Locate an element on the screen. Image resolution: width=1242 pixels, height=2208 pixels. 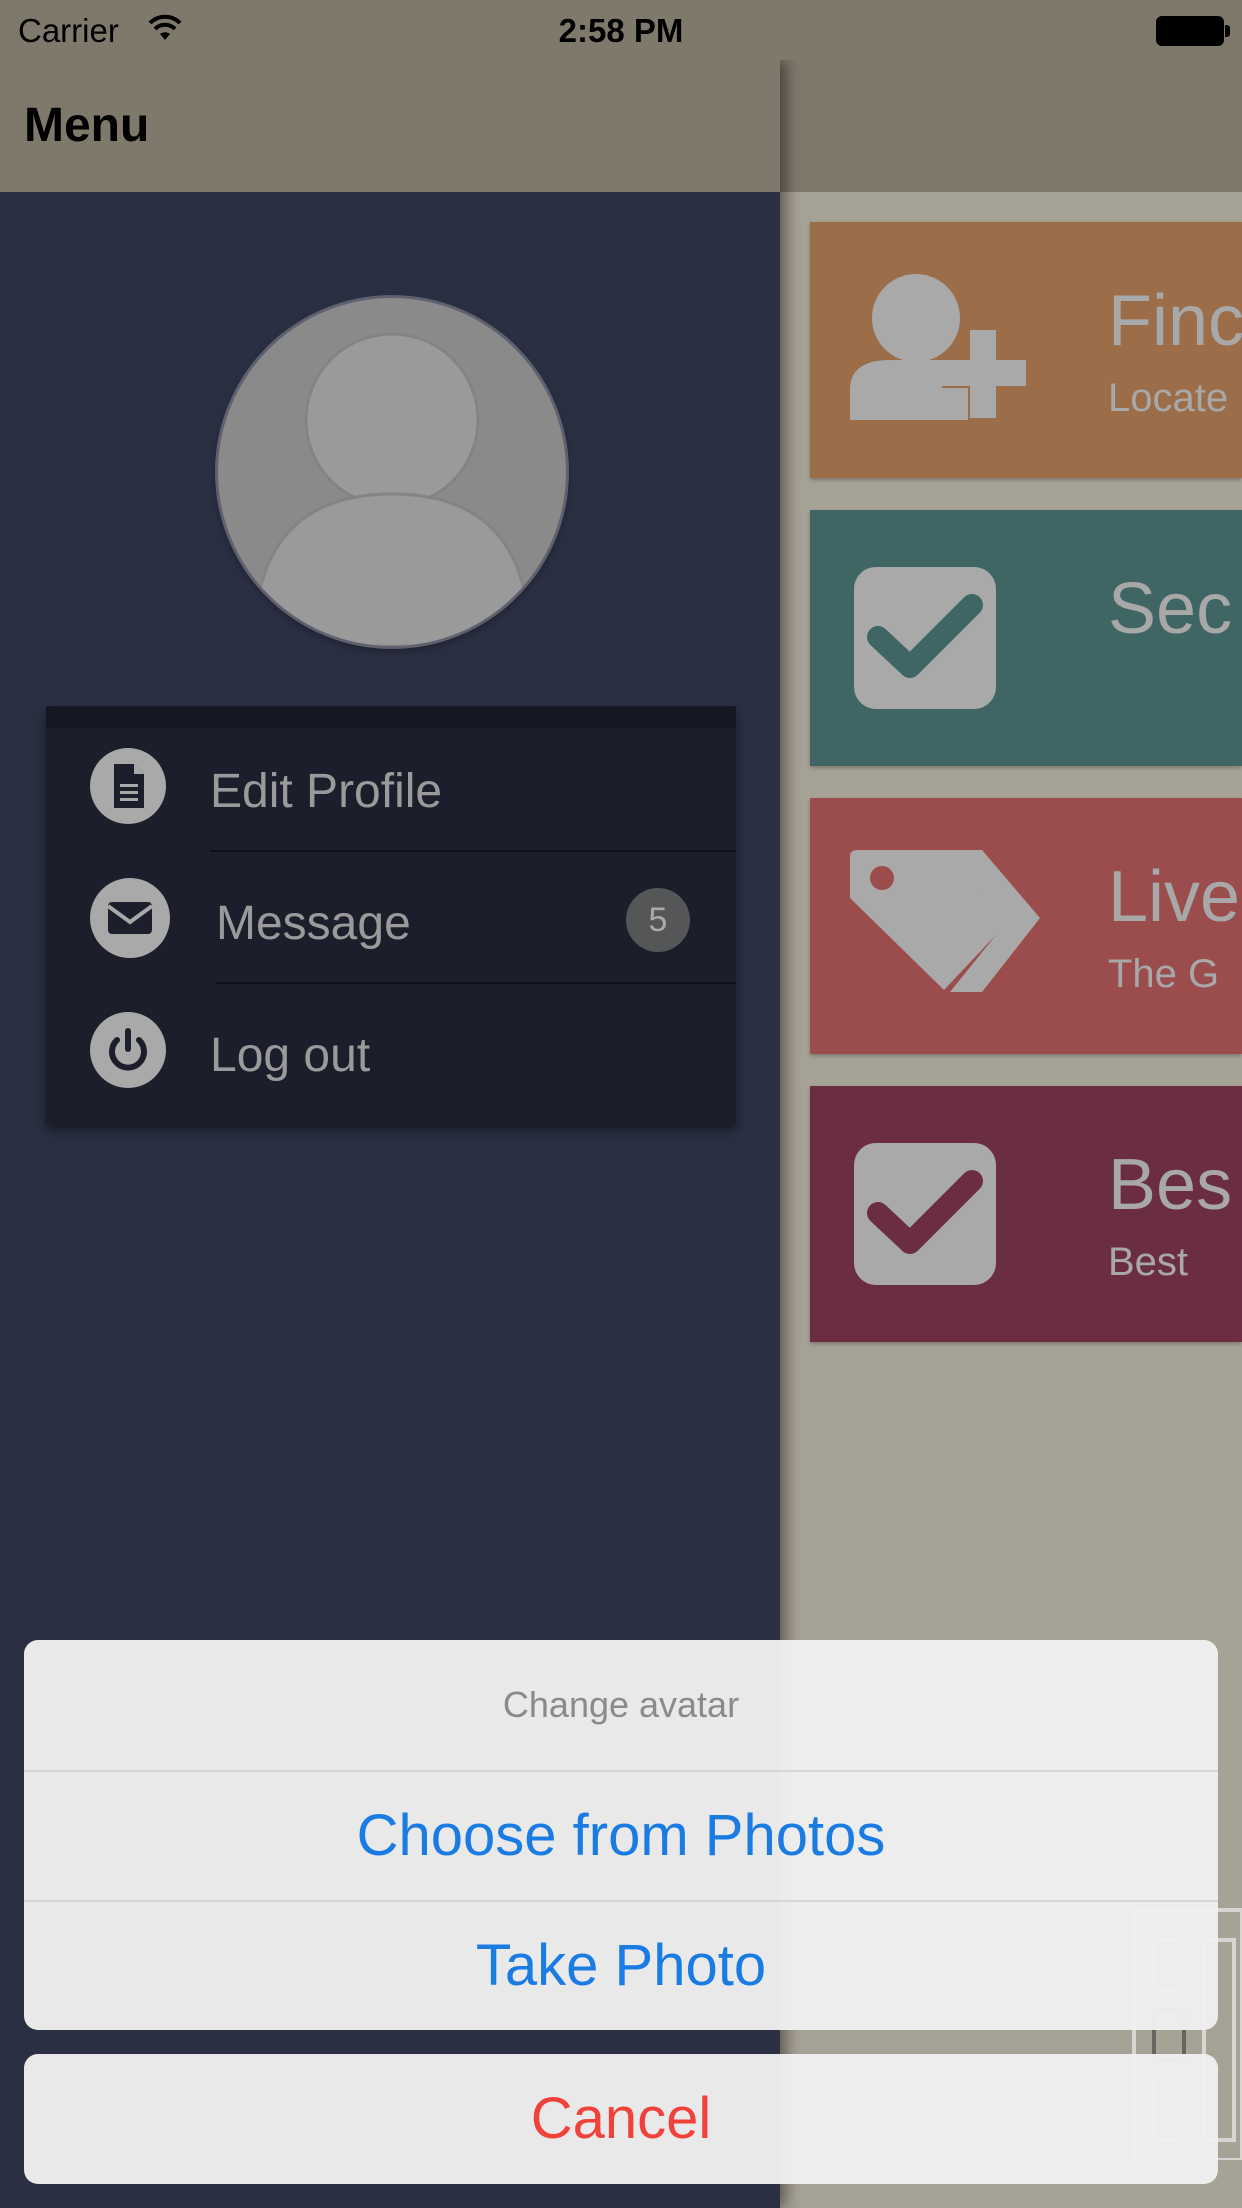
message-count-badge: 5 is located at coordinates (658, 920).